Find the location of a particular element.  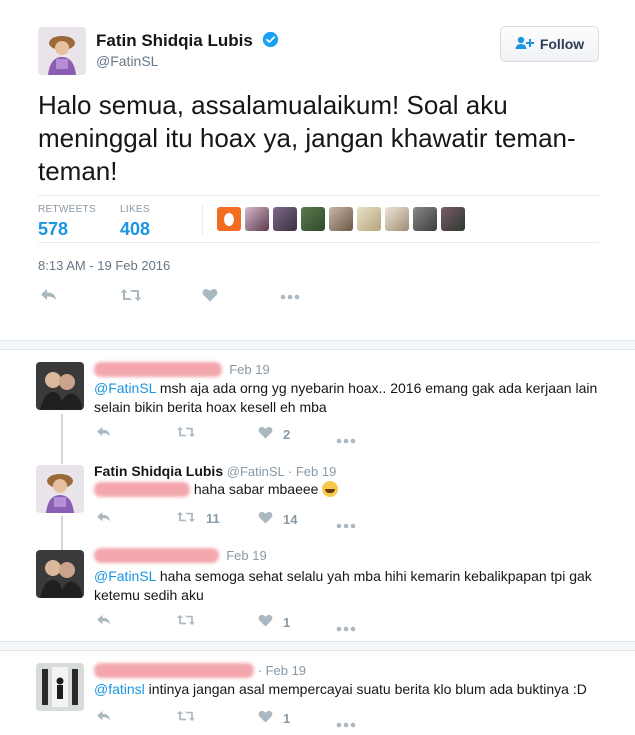

author-name: Fatin Shidqia Lubis is located at coordinates (187, 42).